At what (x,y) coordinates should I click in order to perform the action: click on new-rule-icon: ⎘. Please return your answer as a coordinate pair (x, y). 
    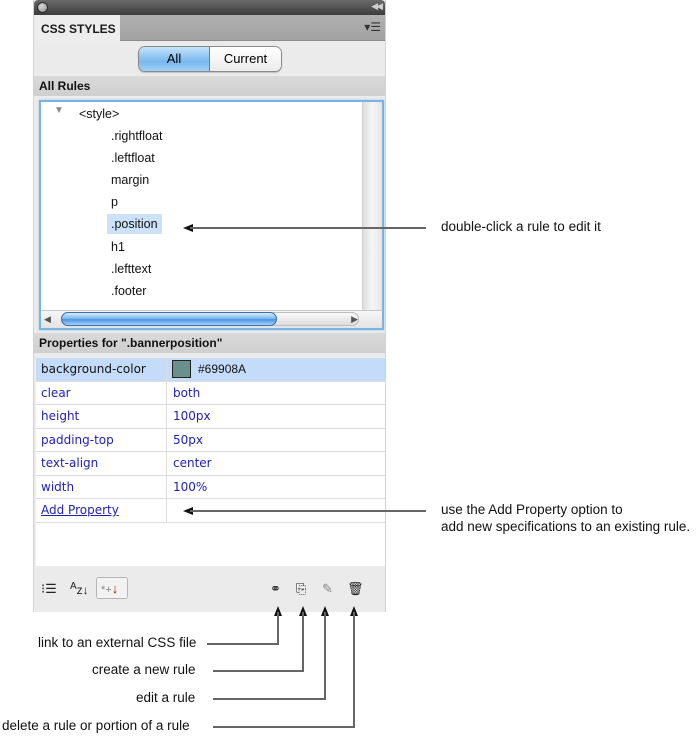
    Looking at the image, I should click on (301, 589).